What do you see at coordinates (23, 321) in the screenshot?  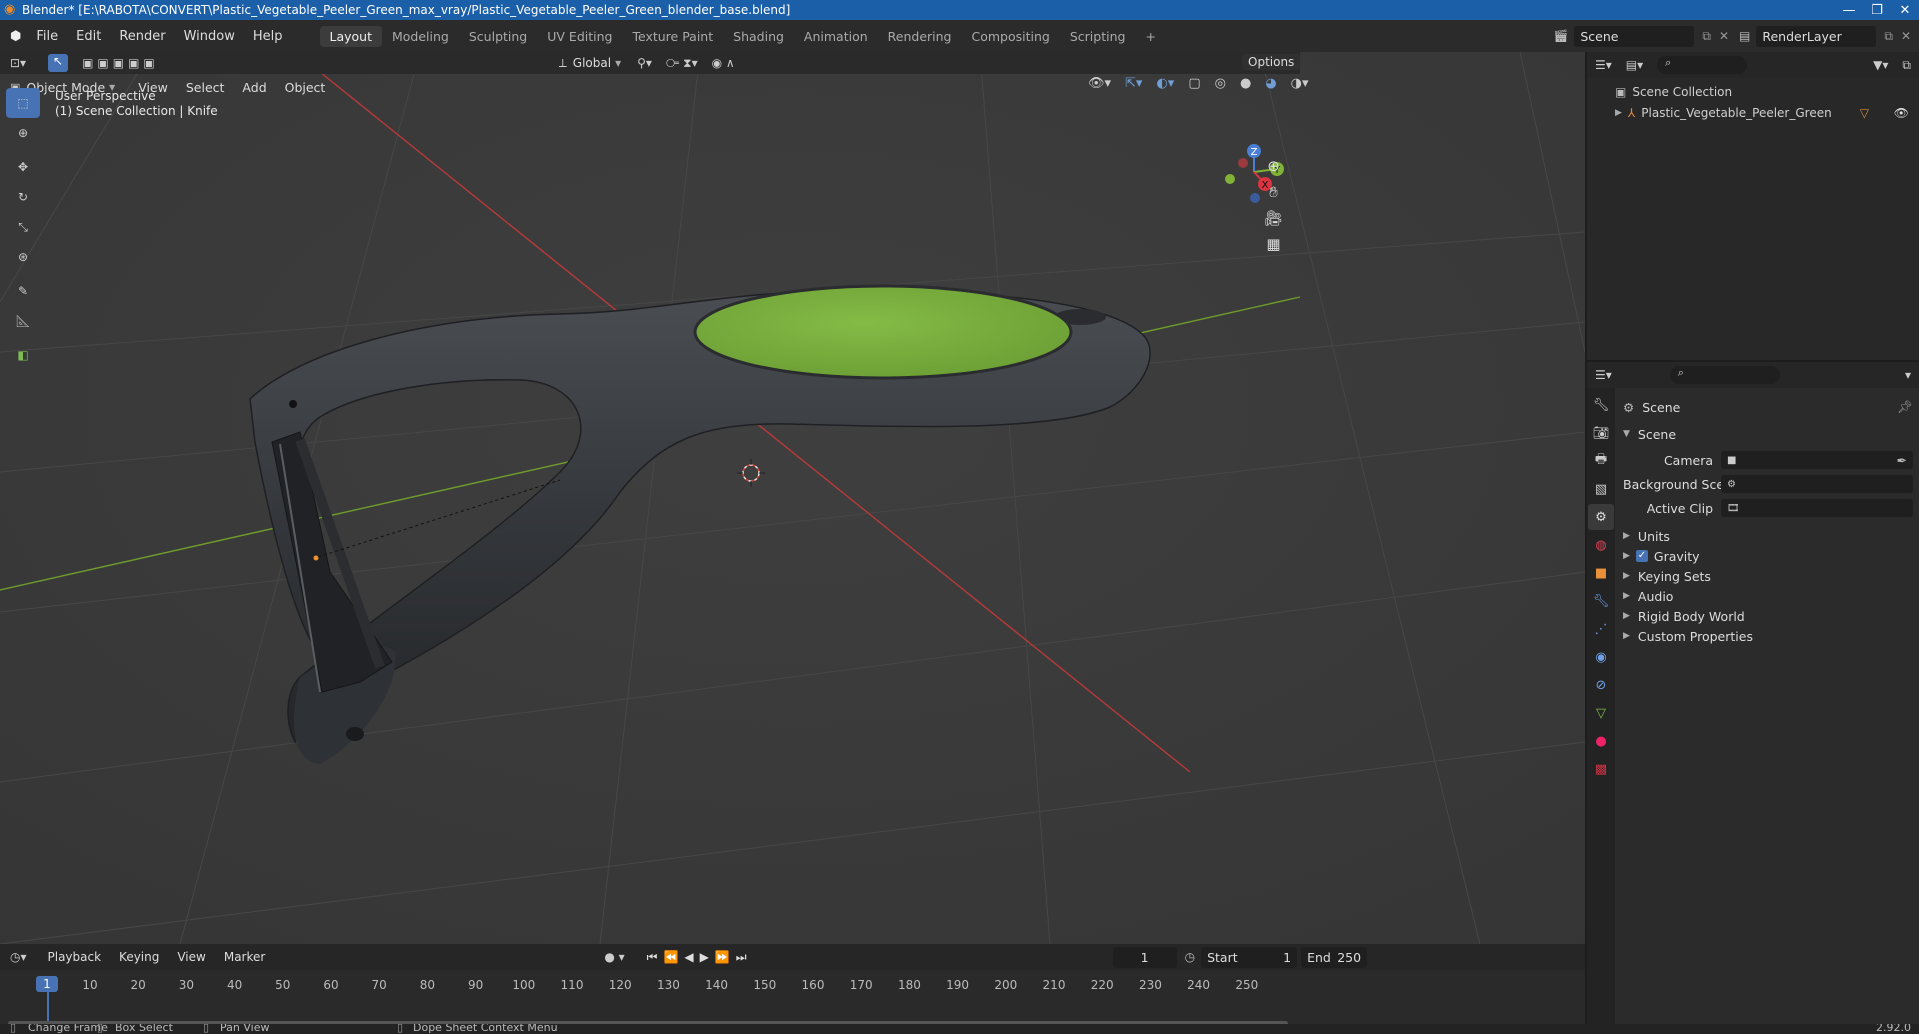 I see `measure-icon: 📐︎` at bounding box center [23, 321].